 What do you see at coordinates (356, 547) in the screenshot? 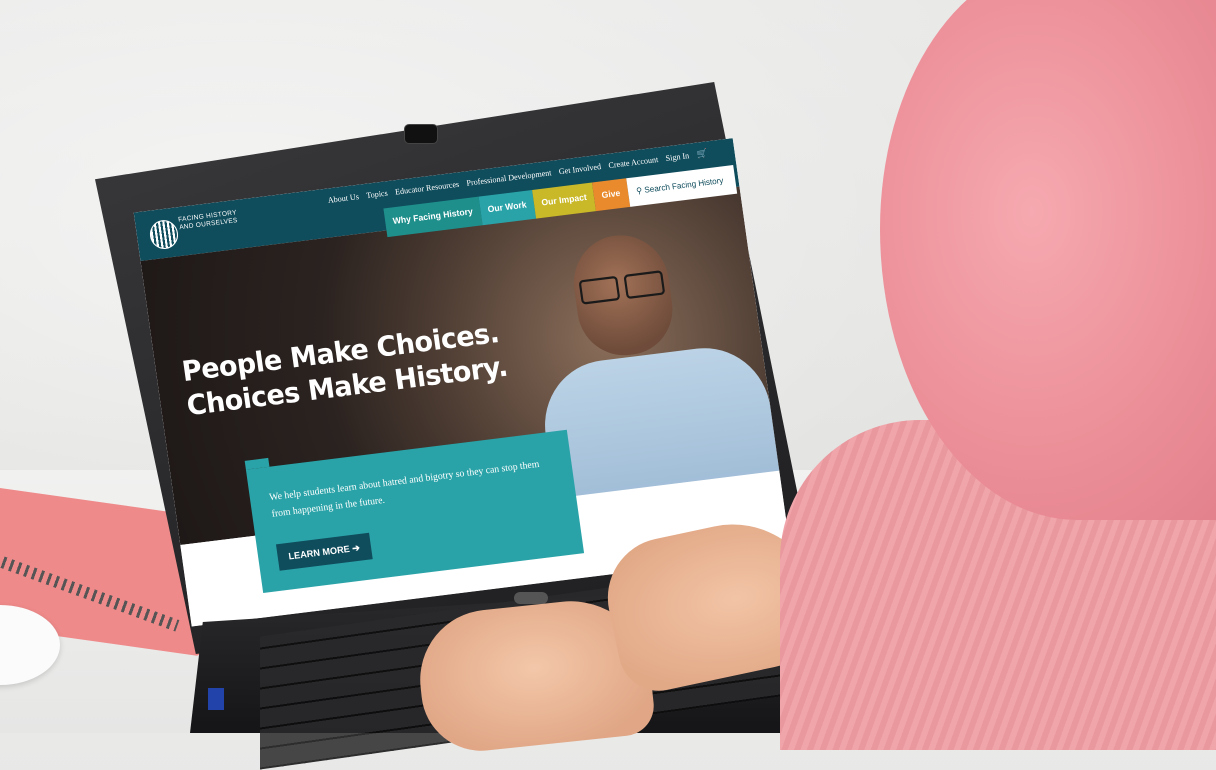
I see `arrow-right-icon: ➔` at bounding box center [356, 547].